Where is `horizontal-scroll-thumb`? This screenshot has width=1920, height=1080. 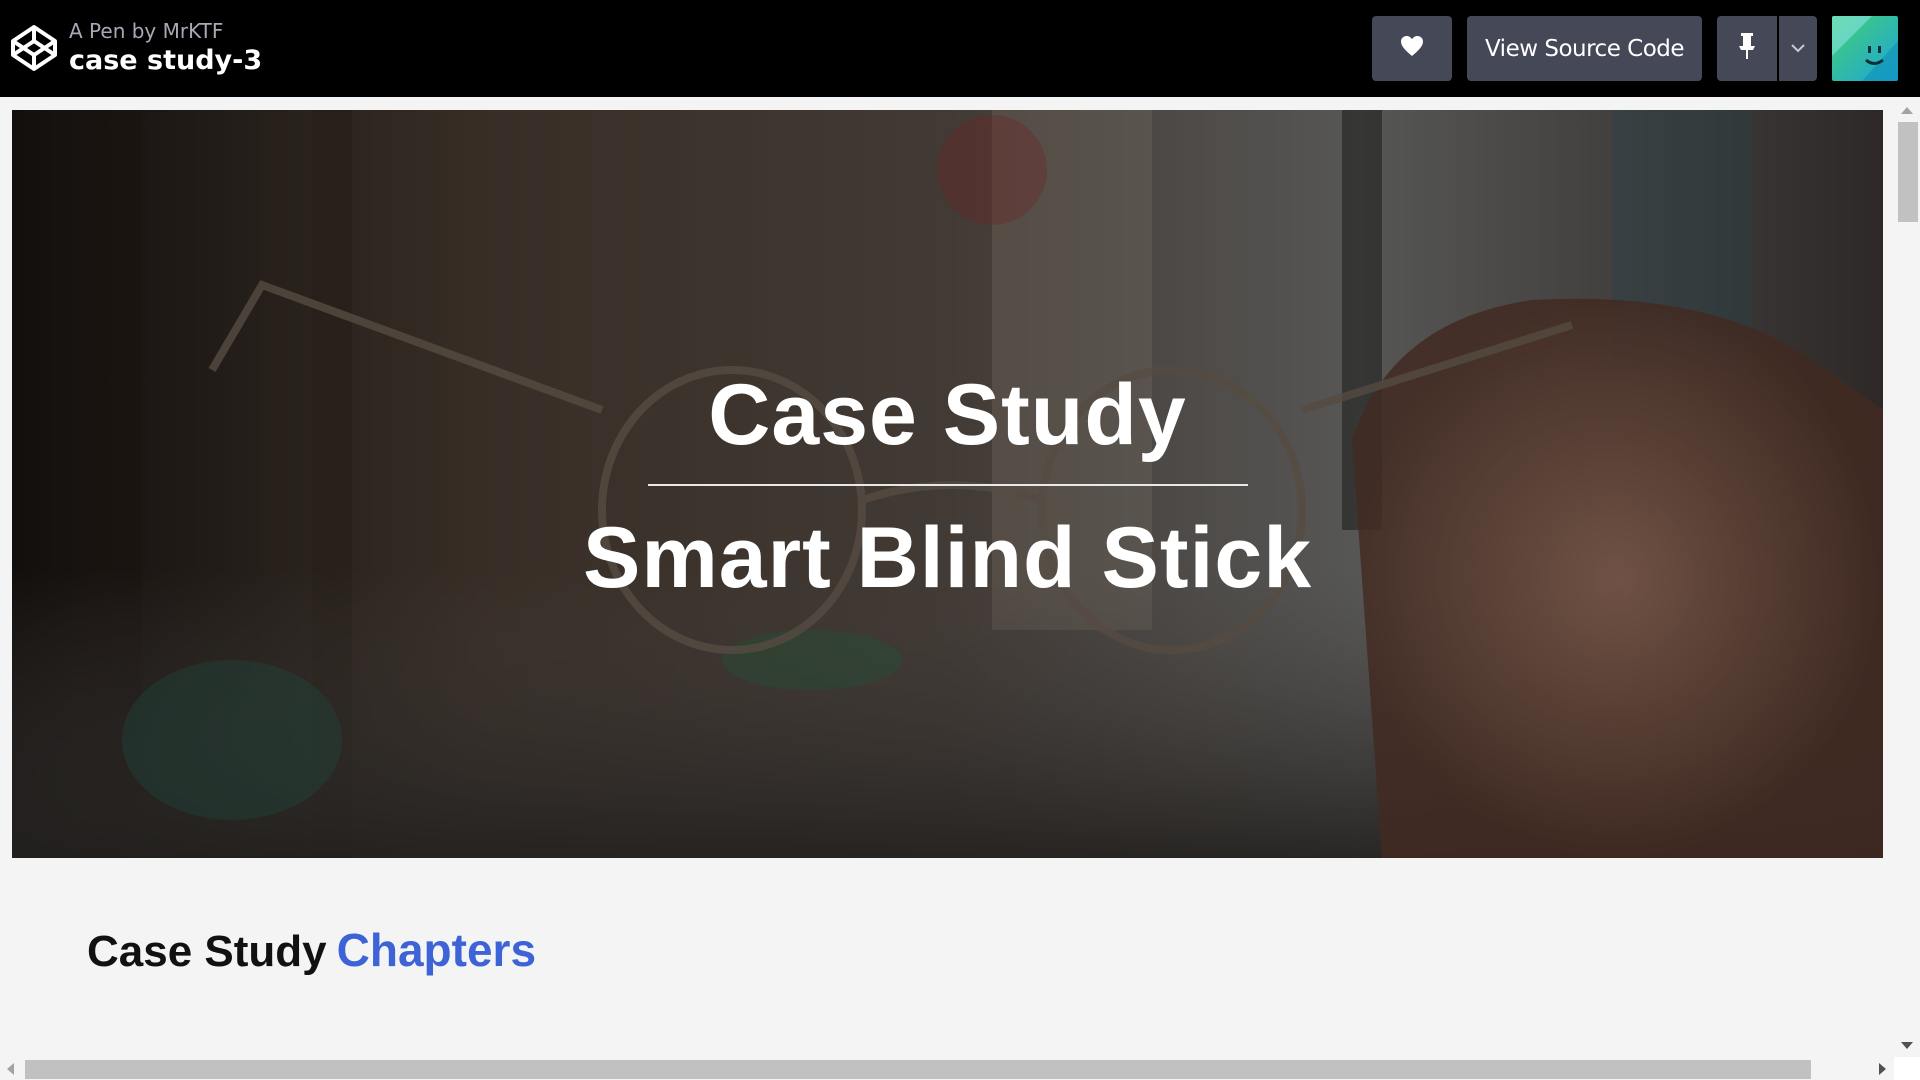 horizontal-scroll-thumb is located at coordinates (918, 1069).